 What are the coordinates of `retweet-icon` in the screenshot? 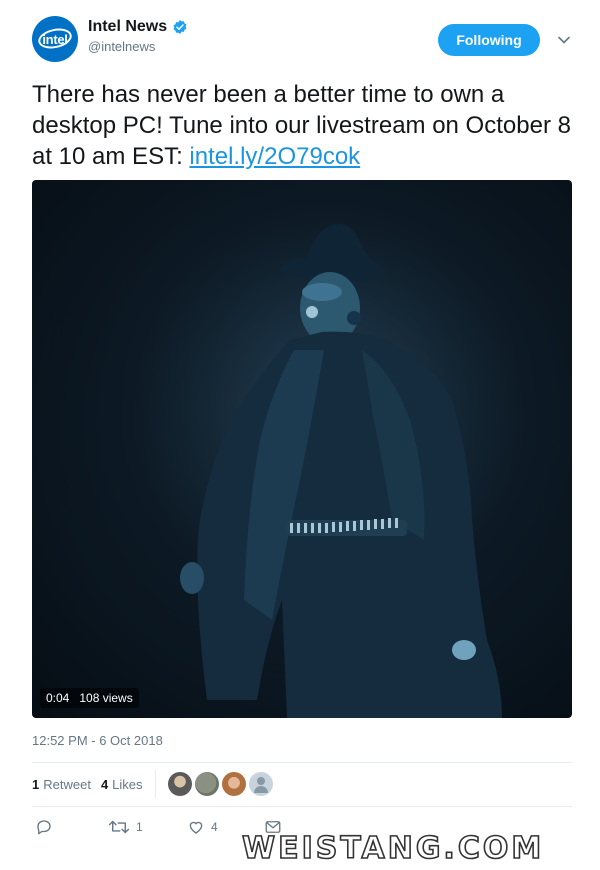 It's located at (119, 827).